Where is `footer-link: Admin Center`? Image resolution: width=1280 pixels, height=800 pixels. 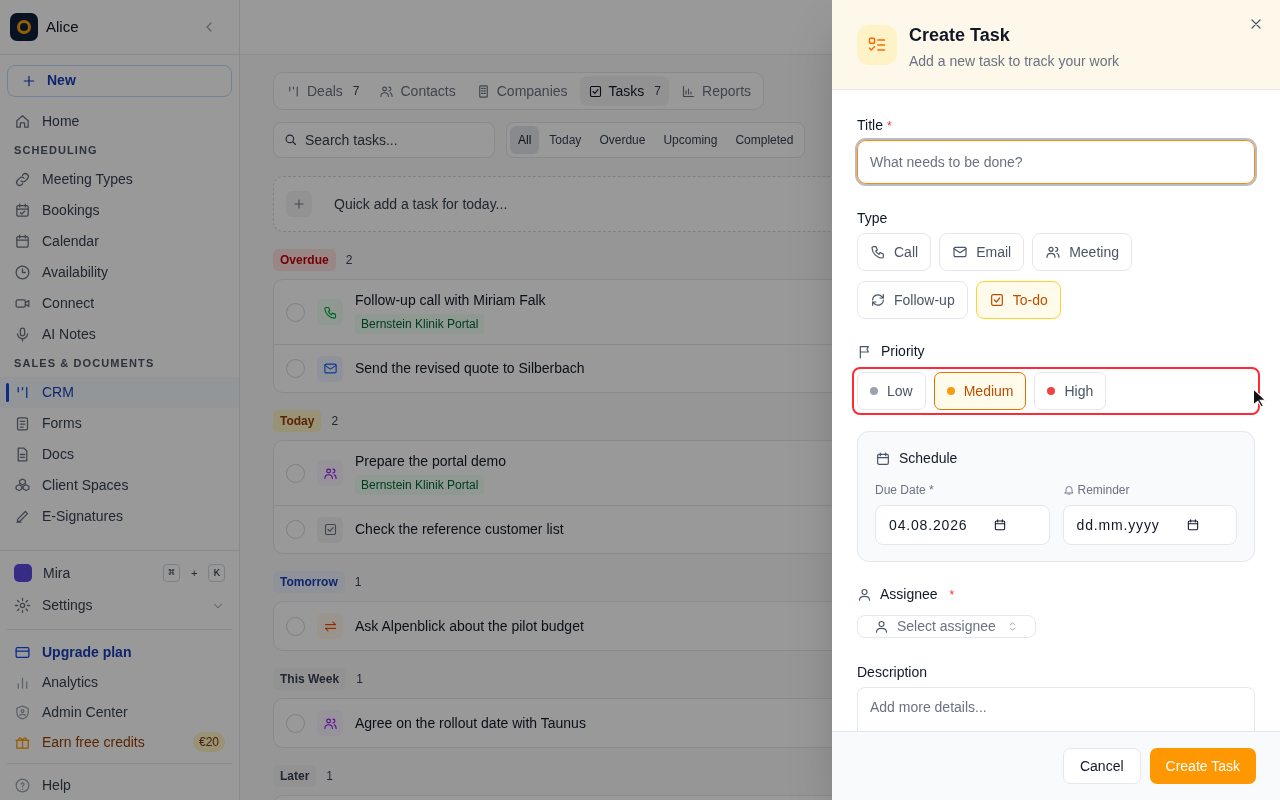
footer-link: Admin Center is located at coordinates (119, 712).